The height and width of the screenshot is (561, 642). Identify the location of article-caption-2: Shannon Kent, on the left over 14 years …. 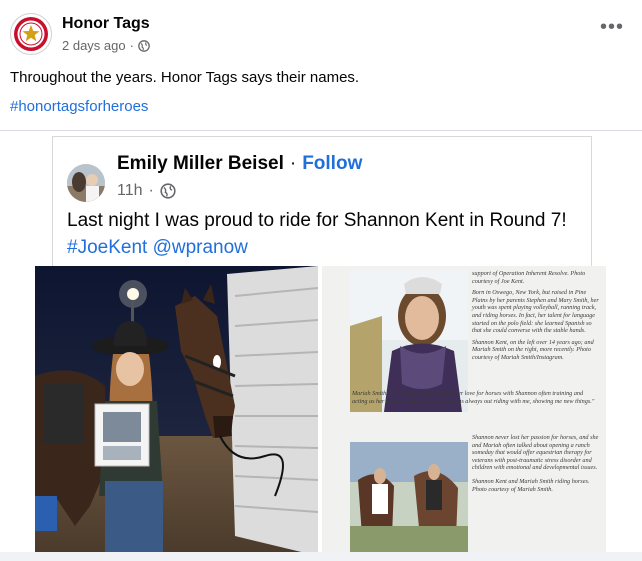
(533, 349).